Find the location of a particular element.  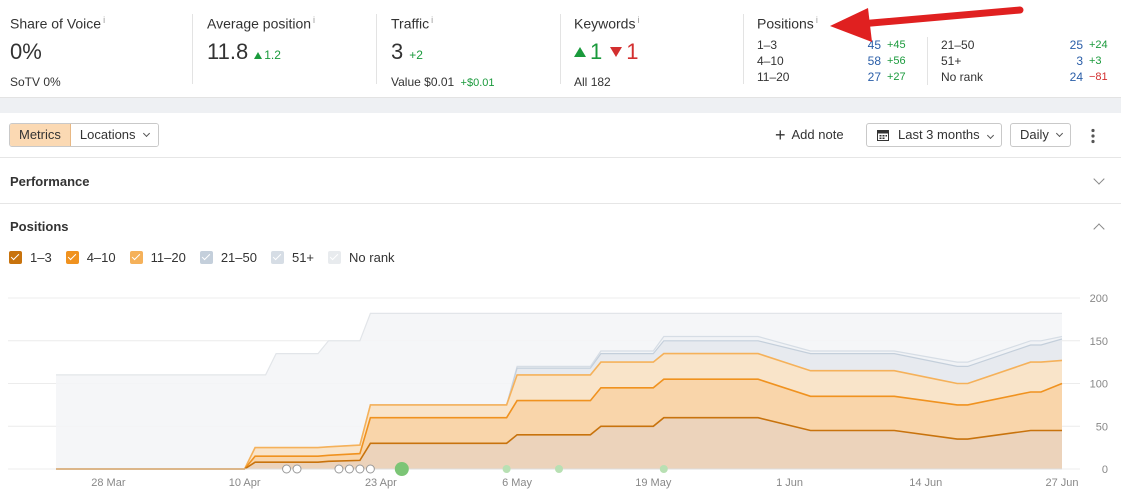

x-tick-label: 14 Jun is located at coordinates (925, 483).